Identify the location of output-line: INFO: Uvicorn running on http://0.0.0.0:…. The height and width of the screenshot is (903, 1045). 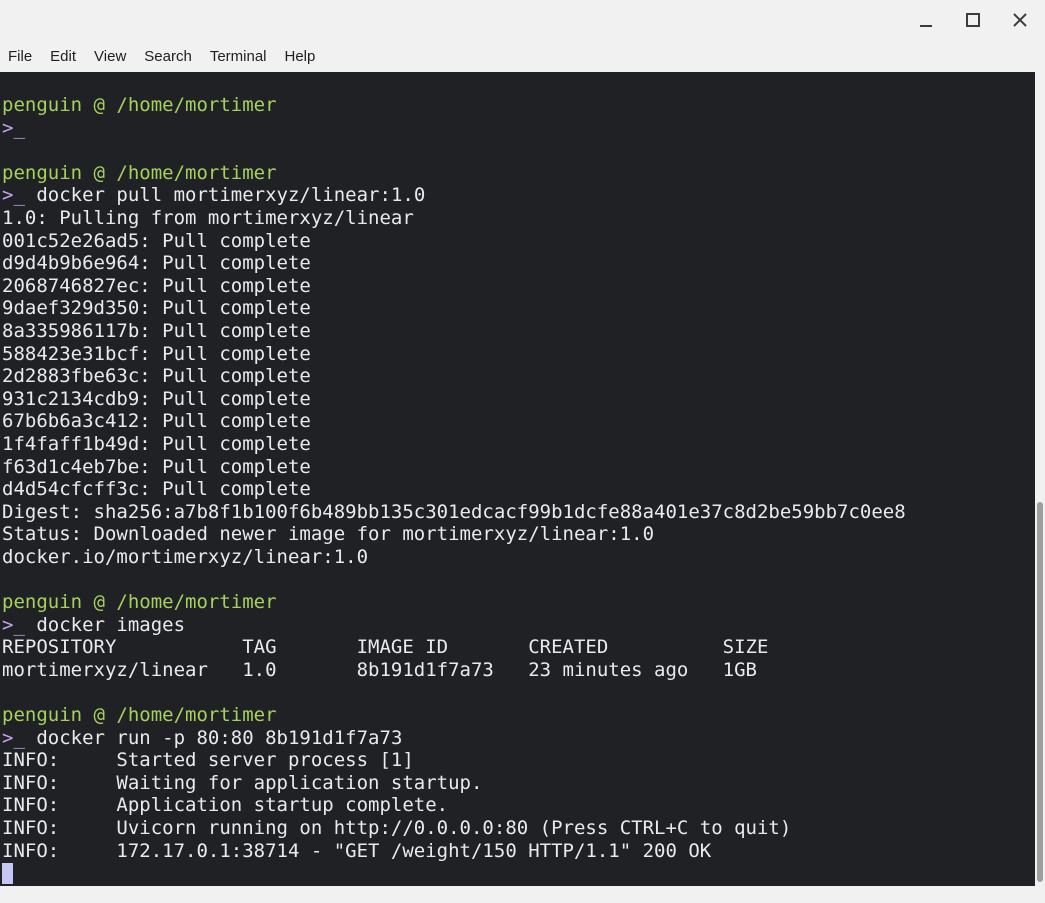
(397, 828).